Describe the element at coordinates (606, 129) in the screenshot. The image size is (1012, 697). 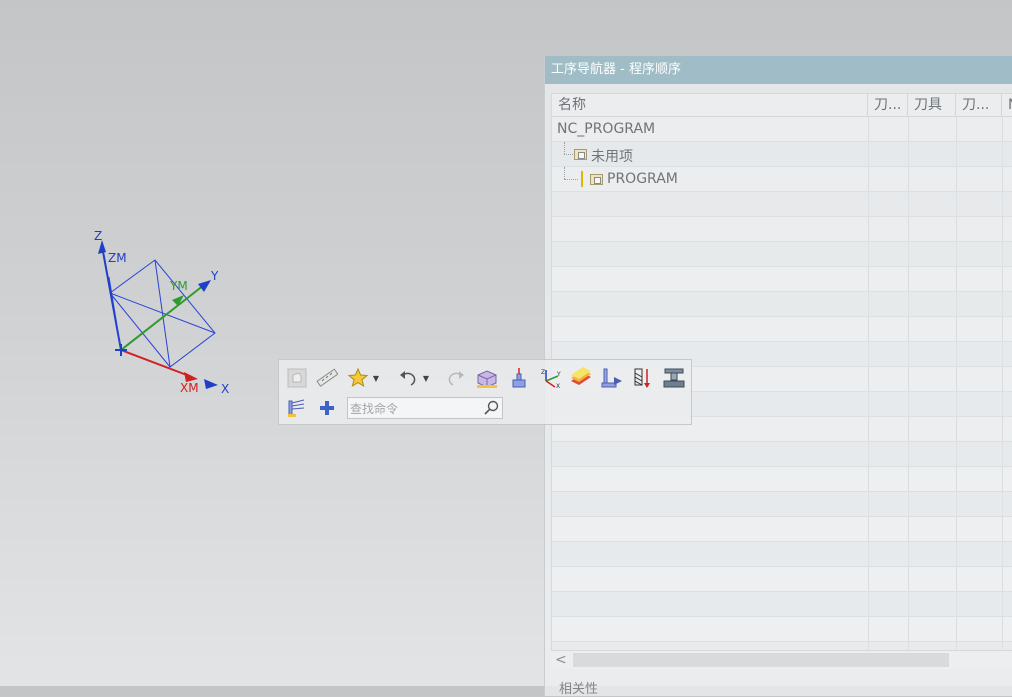
I see `tree-item-label: NC_PROGRAM` at that location.